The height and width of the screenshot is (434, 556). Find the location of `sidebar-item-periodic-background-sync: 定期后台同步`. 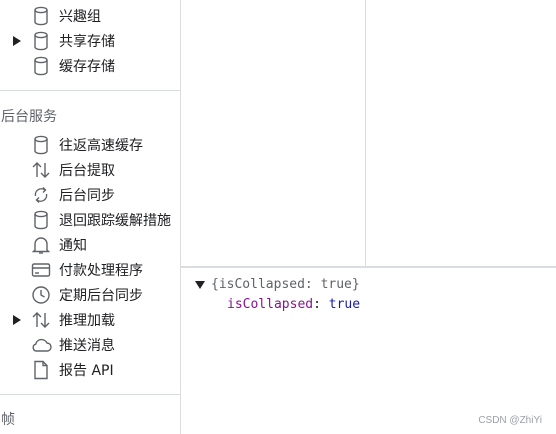

sidebar-item-periodic-background-sync: 定期后台同步 is located at coordinates (90, 294).